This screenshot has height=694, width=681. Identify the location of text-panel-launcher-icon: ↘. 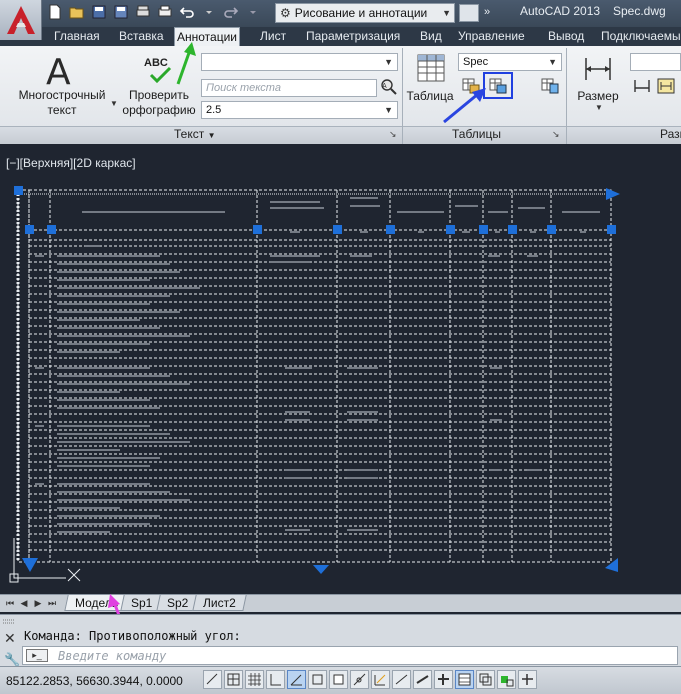
(393, 134).